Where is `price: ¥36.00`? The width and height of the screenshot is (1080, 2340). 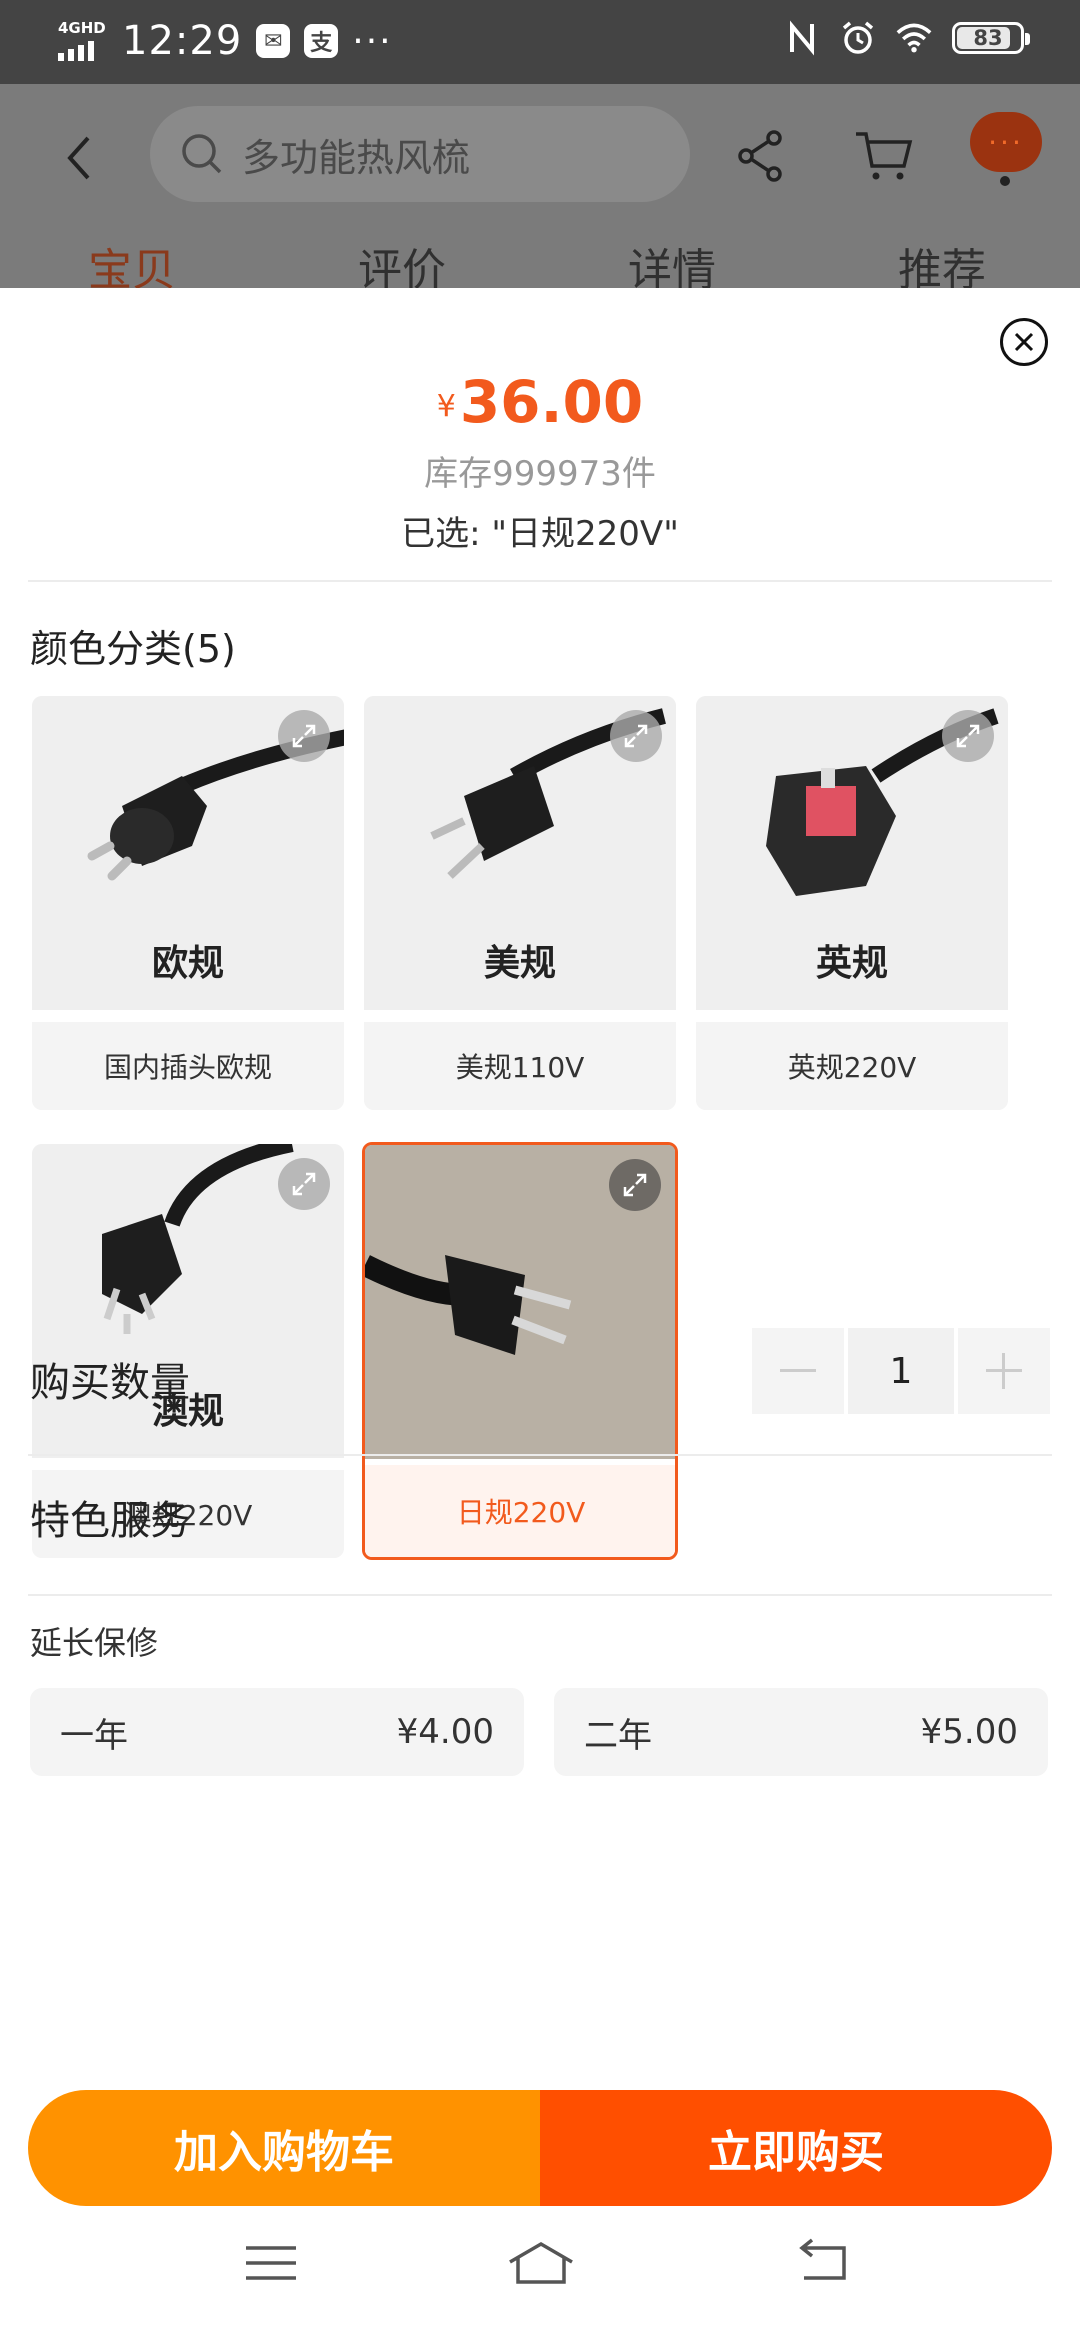
price: ¥36.00 is located at coordinates (540, 402).